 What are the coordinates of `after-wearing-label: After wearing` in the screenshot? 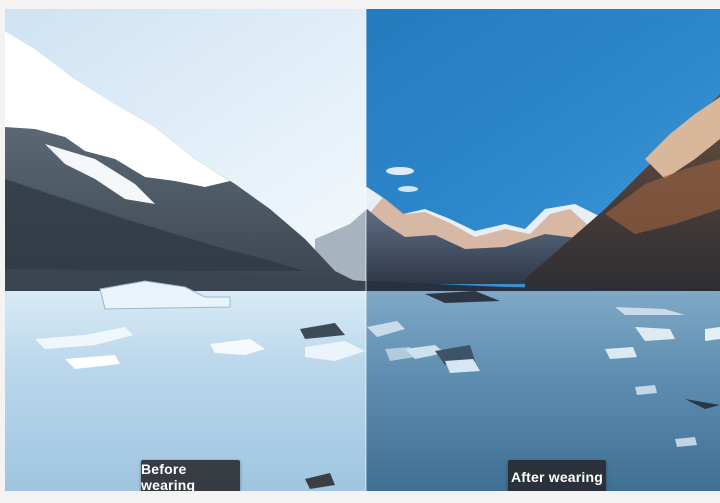 It's located at (557, 475).